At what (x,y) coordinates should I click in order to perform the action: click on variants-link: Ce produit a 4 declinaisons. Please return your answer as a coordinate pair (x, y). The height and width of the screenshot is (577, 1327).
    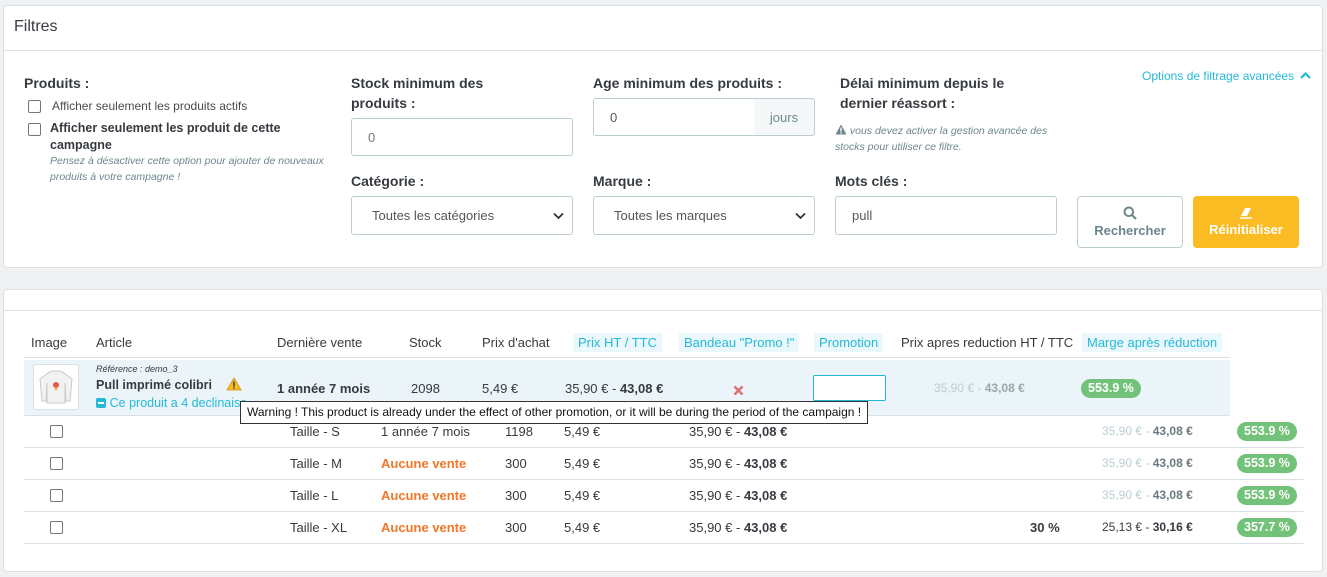
    Looking at the image, I should click on (171, 402).